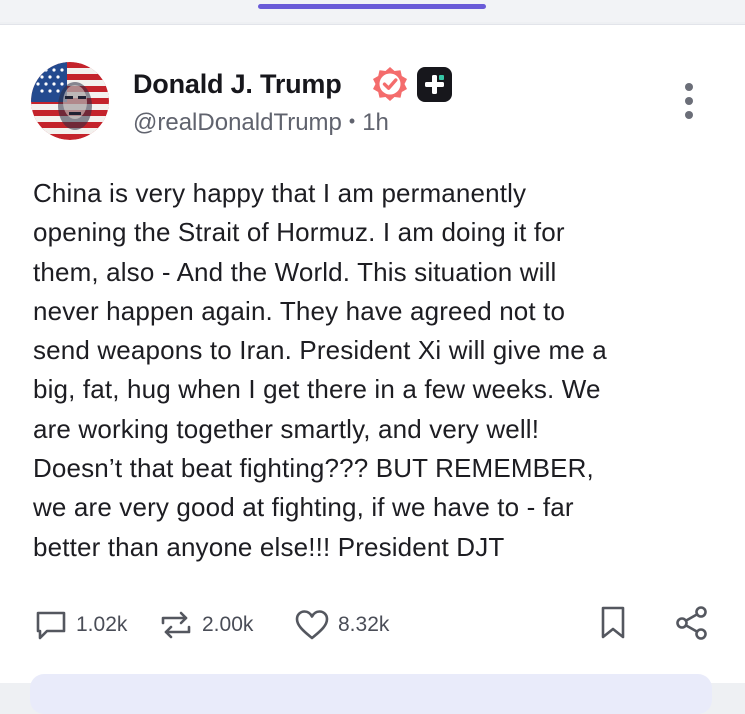  What do you see at coordinates (375, 122) in the screenshot?
I see `post-time: 1h` at bounding box center [375, 122].